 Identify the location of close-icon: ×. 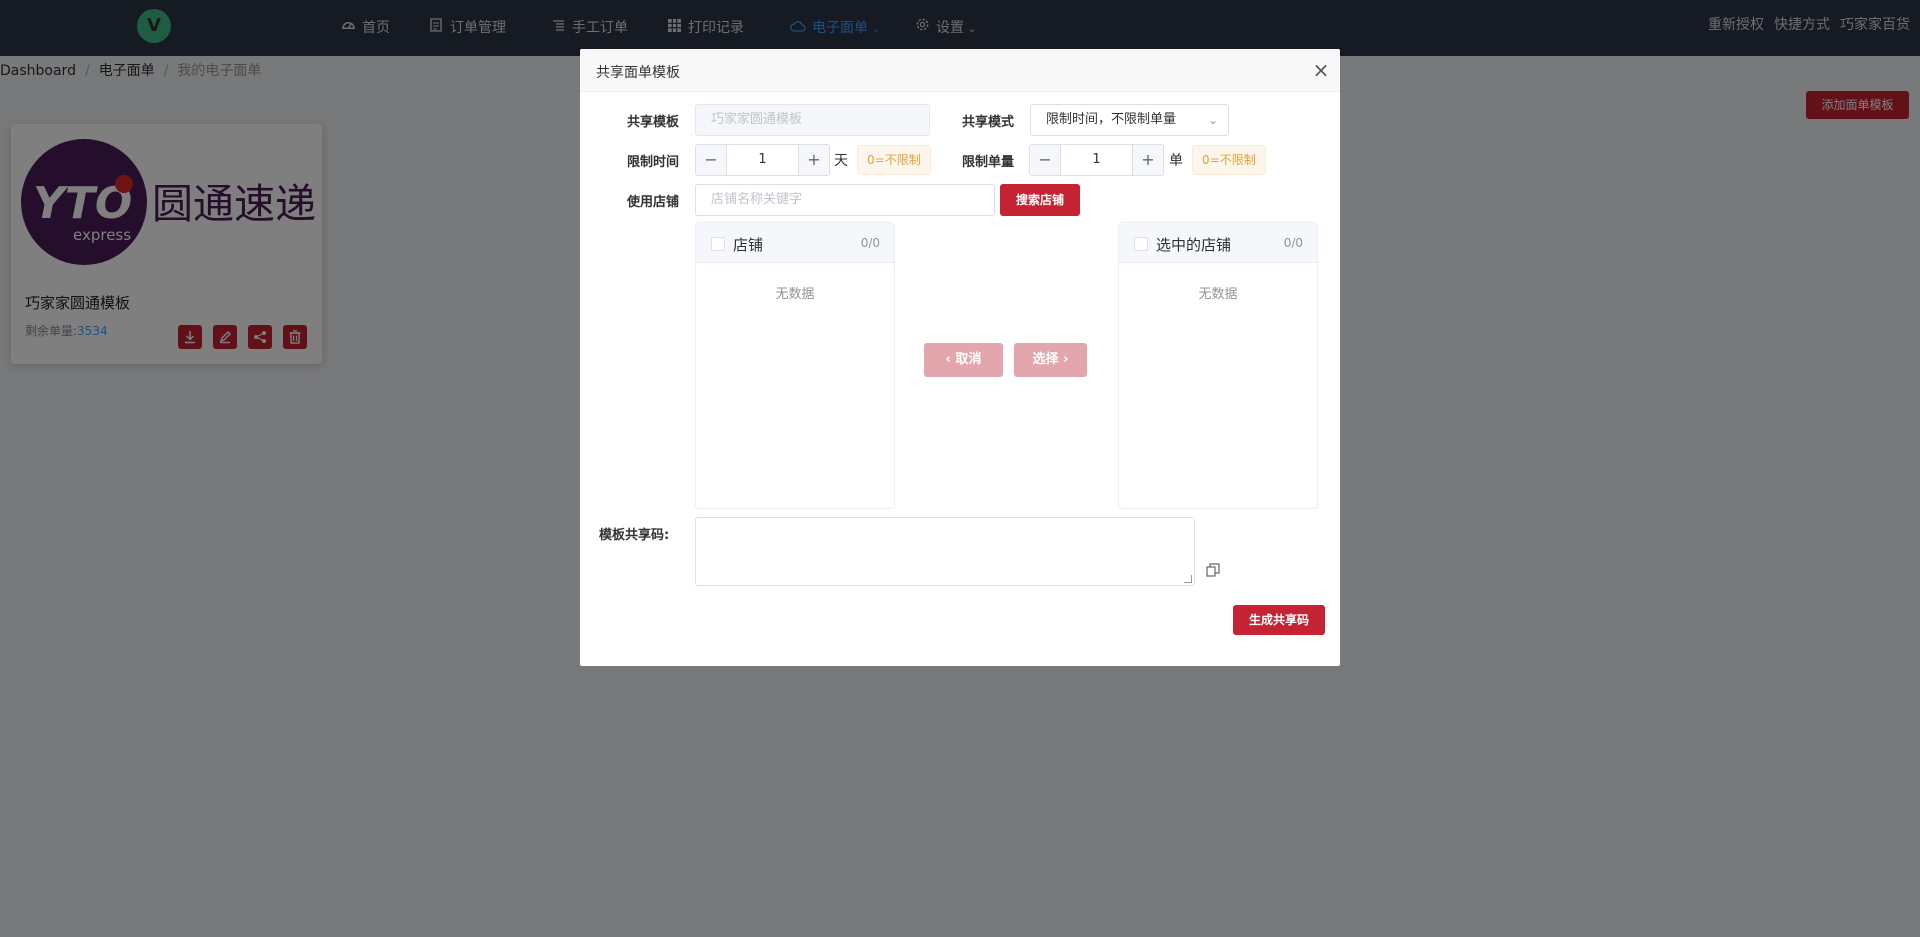
(1321, 70).